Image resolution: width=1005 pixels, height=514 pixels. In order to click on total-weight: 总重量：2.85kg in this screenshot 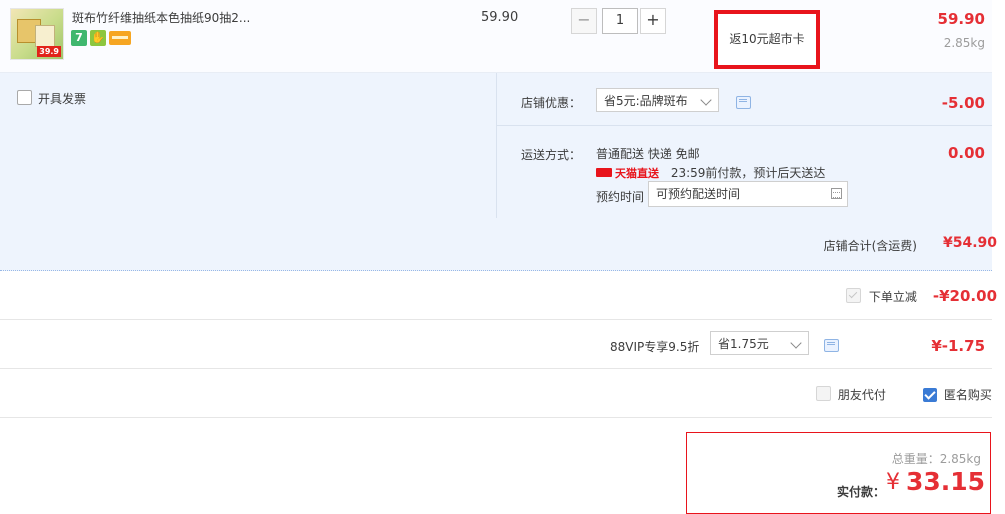, I will do `click(936, 459)`.